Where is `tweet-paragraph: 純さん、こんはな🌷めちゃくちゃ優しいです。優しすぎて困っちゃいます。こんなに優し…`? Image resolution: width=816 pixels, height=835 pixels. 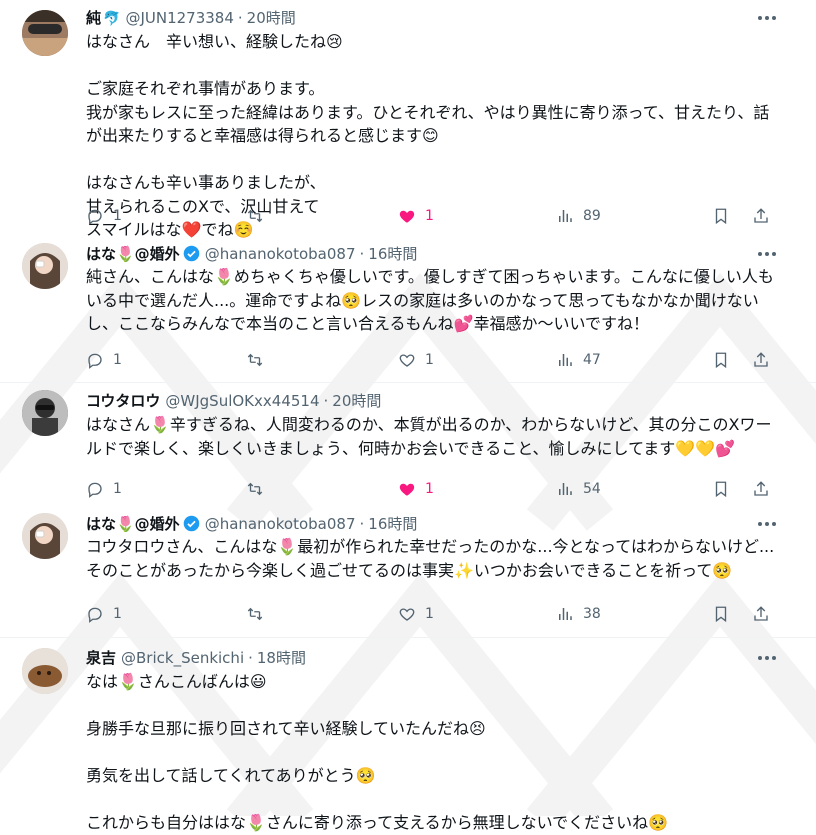
tweet-paragraph: 純さん、こんはな🌷めちゃくちゃ優しいです。優しすぎて困っちゃいます。こんなに優し… is located at coordinates (430, 300).